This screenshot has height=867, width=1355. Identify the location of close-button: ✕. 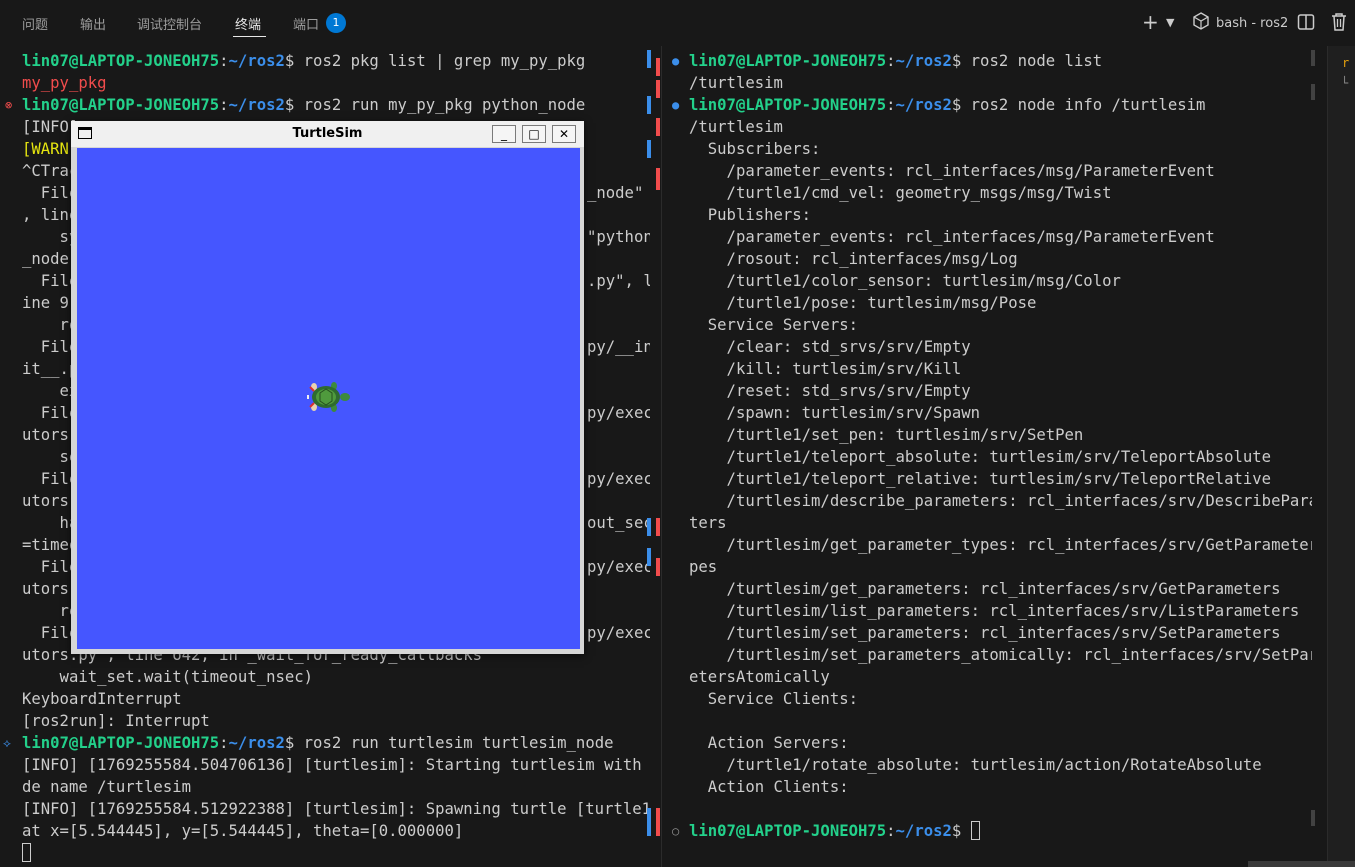
(564, 134).